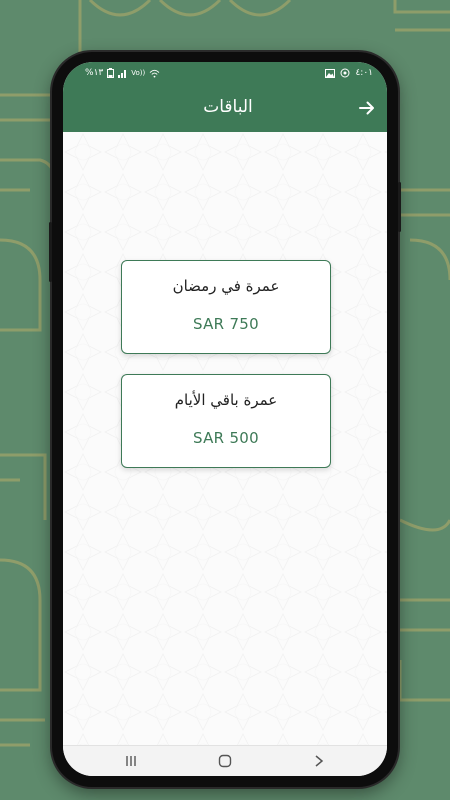 The width and height of the screenshot is (450, 800). What do you see at coordinates (364, 73) in the screenshot?
I see `status-time: ٤:٠١` at bounding box center [364, 73].